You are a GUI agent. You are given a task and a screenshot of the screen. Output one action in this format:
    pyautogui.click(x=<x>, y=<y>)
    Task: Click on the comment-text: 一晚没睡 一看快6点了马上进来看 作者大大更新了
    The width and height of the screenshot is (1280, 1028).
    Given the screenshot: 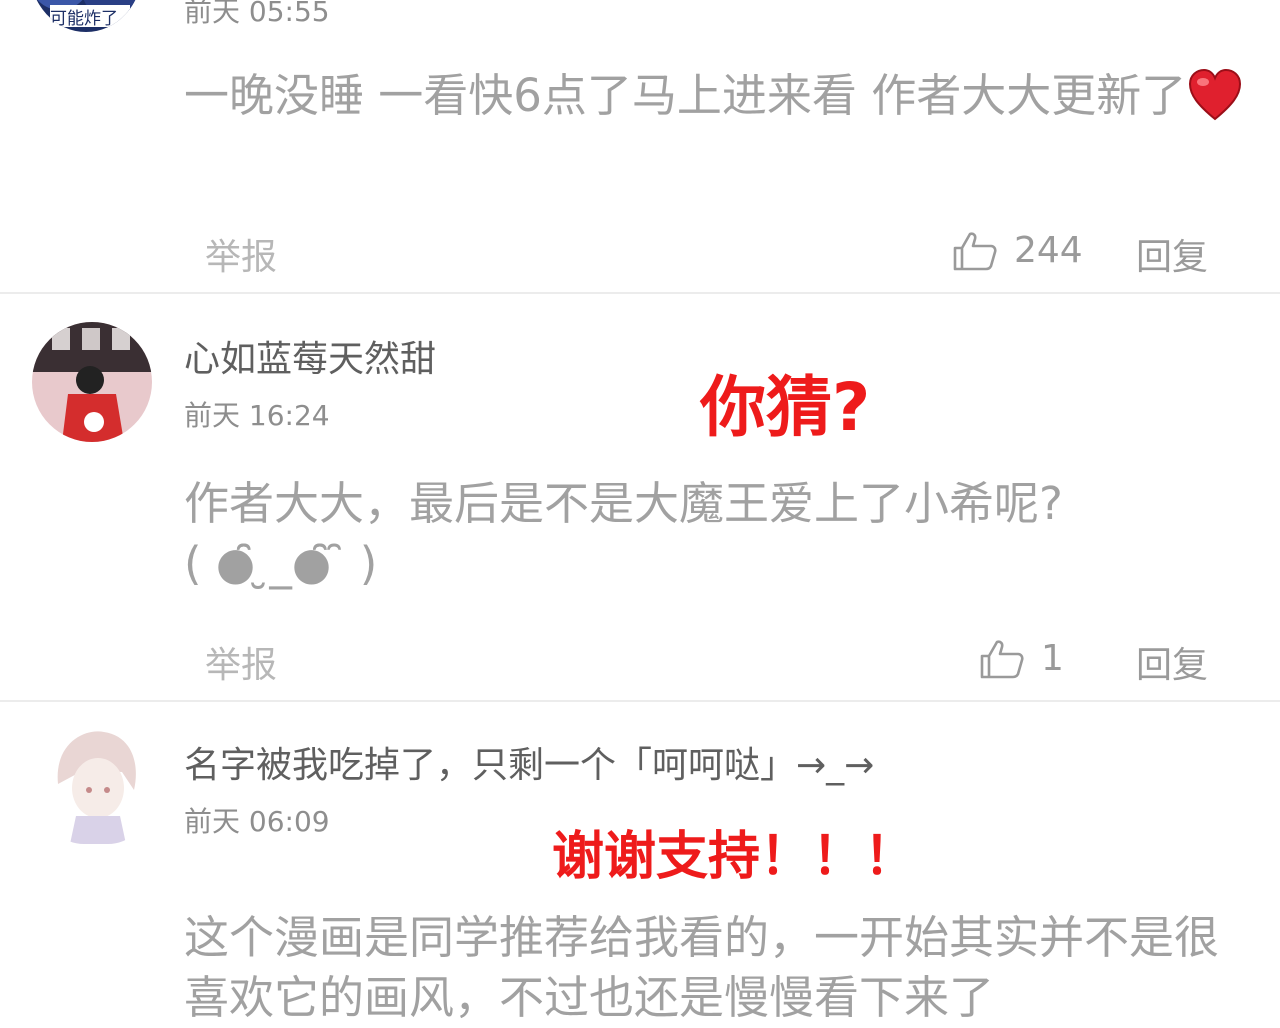 What is the action you would take?
    pyautogui.click(x=685, y=95)
    